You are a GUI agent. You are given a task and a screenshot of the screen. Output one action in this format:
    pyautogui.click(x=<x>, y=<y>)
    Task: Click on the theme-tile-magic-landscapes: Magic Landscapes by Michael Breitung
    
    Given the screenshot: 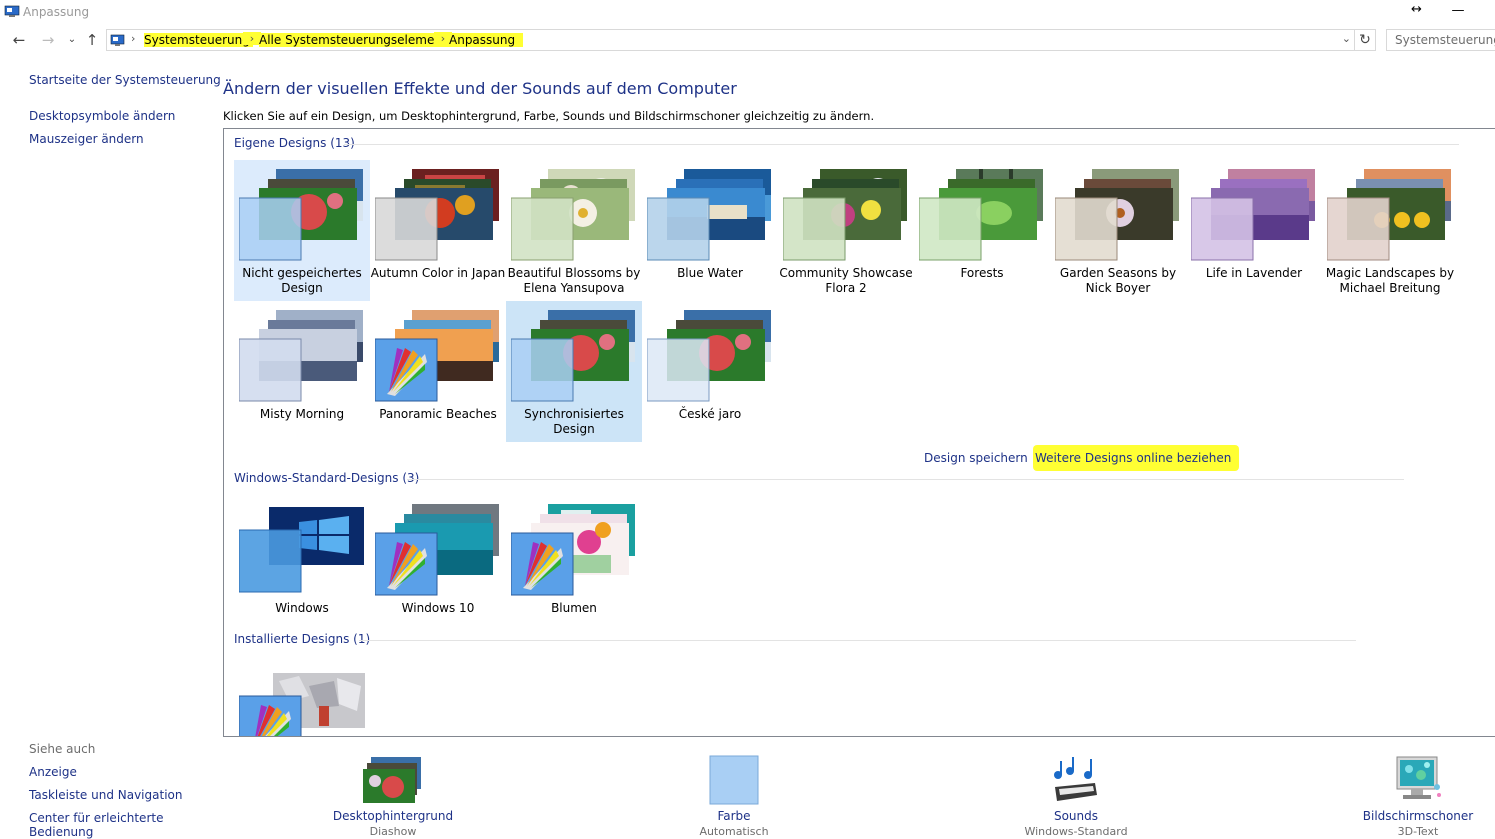 What is the action you would take?
    pyautogui.click(x=1390, y=230)
    